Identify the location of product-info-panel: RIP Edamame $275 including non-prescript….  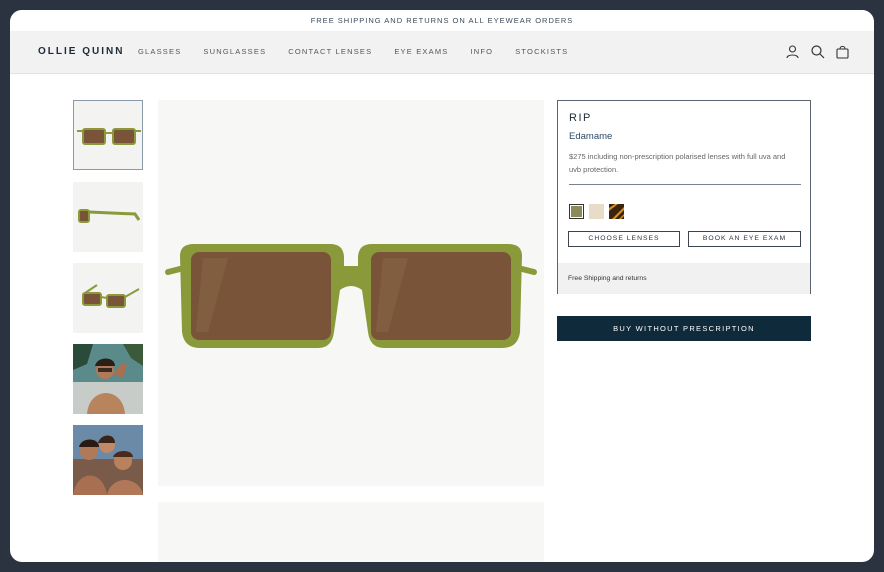
(684, 197).